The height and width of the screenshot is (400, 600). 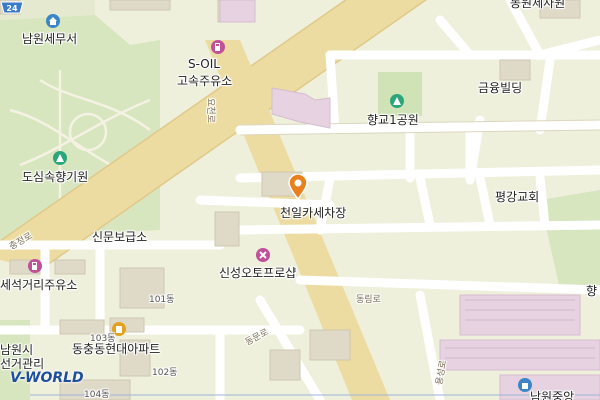 I want to click on road-label: 요천로, so click(x=209, y=110).